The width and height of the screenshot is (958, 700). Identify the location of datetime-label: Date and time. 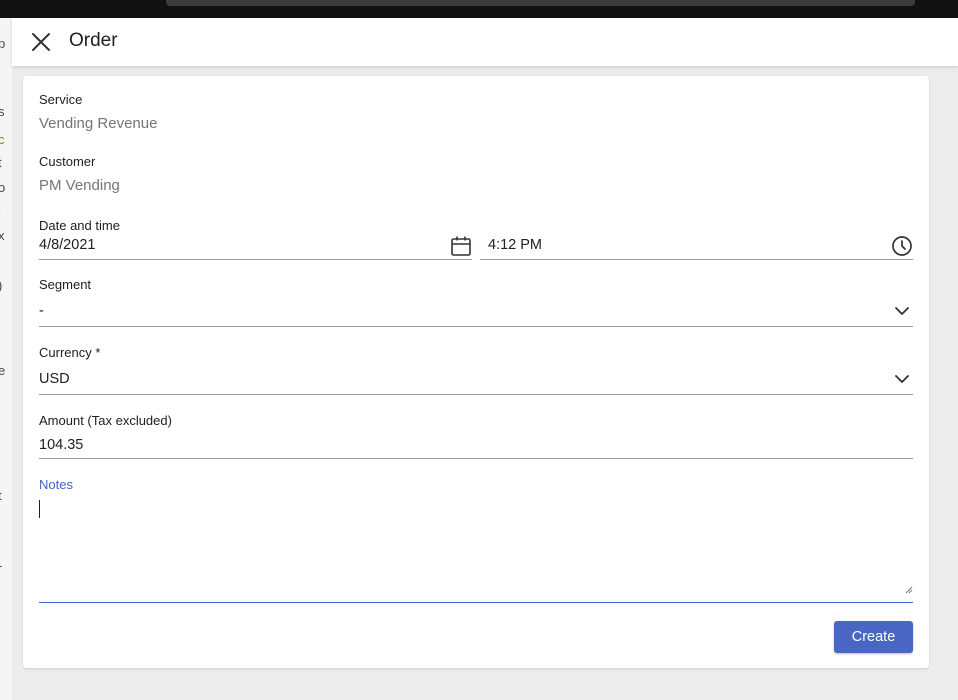
(79, 225).